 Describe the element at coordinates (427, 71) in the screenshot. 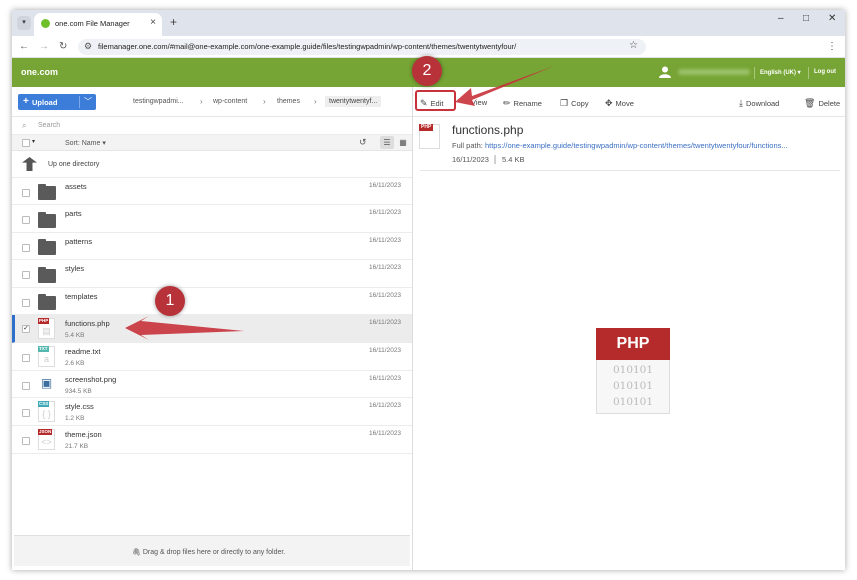

I see `step-2-badge: 2` at that location.